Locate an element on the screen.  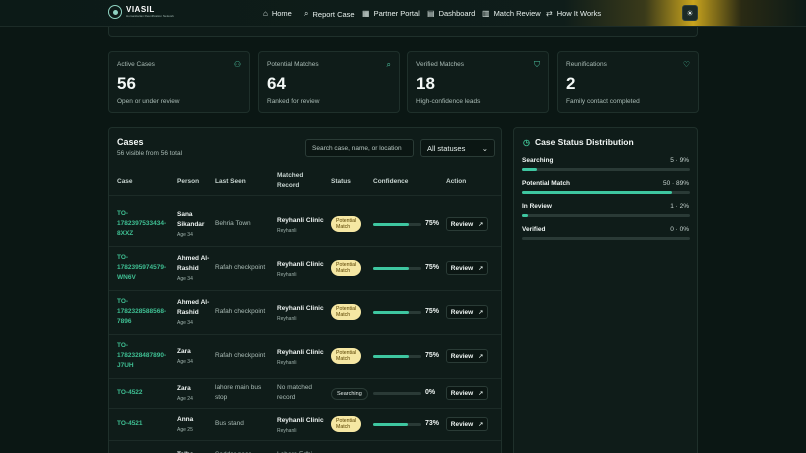
confidence-value: 0% is located at coordinates (430, 392).